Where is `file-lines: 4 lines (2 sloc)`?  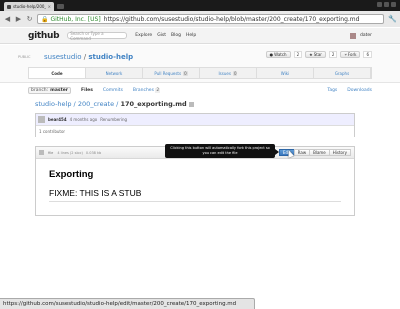 file-lines: 4 lines (2 sloc) is located at coordinates (70, 152).